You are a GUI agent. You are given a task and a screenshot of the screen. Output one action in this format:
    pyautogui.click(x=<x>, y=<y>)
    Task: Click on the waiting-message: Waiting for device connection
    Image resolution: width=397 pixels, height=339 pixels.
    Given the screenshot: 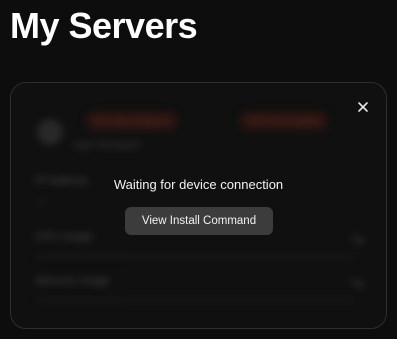 What is the action you would take?
    pyautogui.click(x=198, y=184)
    